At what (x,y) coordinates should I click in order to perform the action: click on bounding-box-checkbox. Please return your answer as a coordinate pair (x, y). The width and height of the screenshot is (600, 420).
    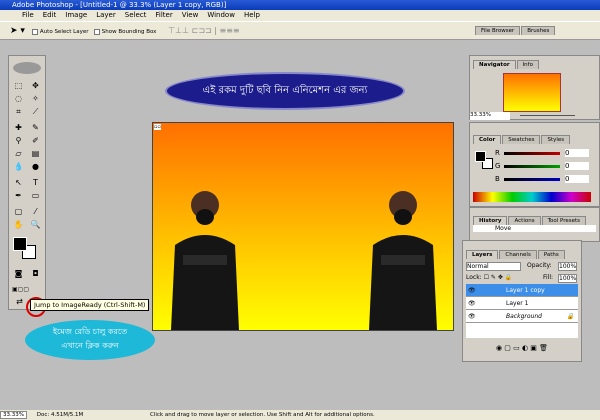
    Looking at the image, I should click on (96, 31).